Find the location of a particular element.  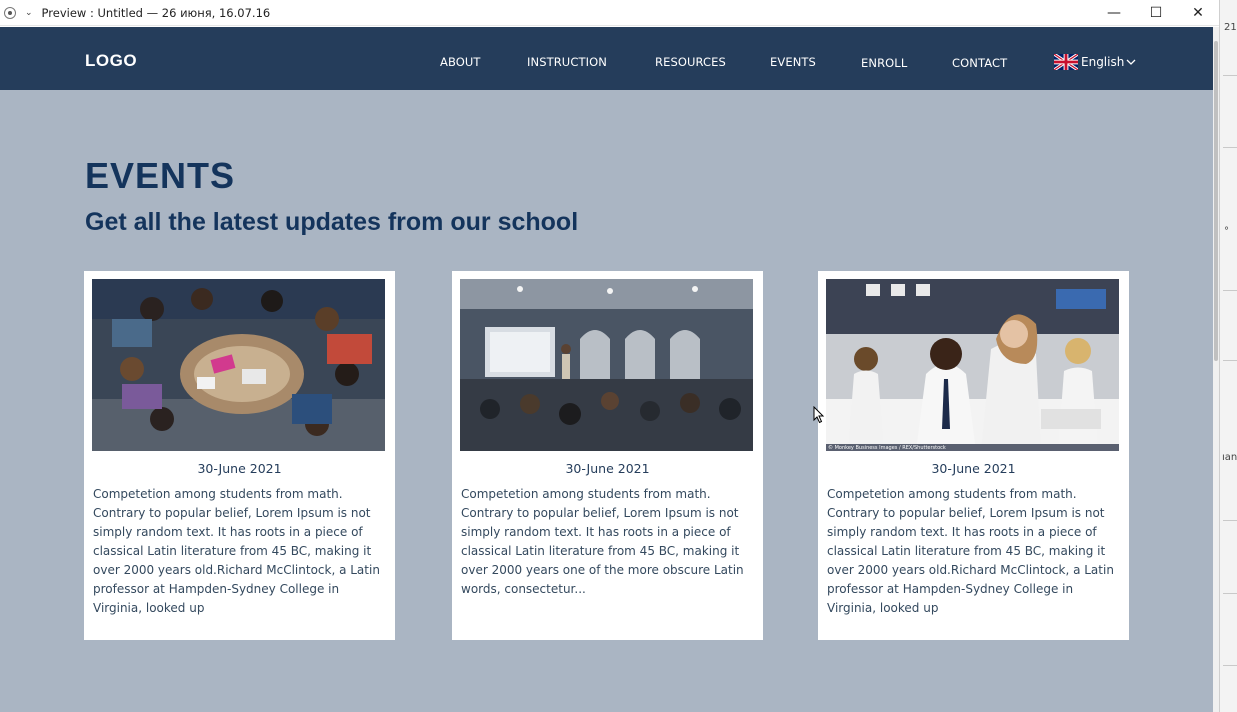

students-group-study-photo is located at coordinates (238, 365).